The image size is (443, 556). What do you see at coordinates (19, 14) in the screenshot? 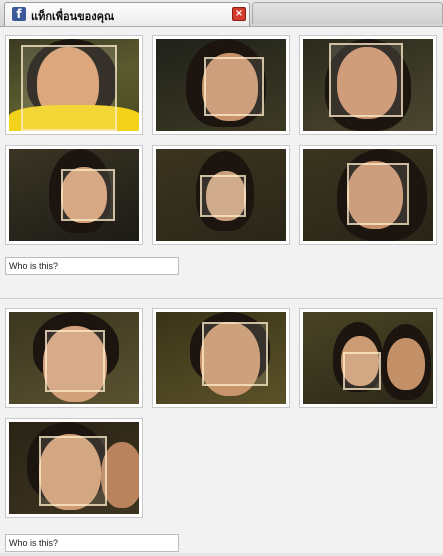
I see `facebook-icon: f` at bounding box center [19, 14].